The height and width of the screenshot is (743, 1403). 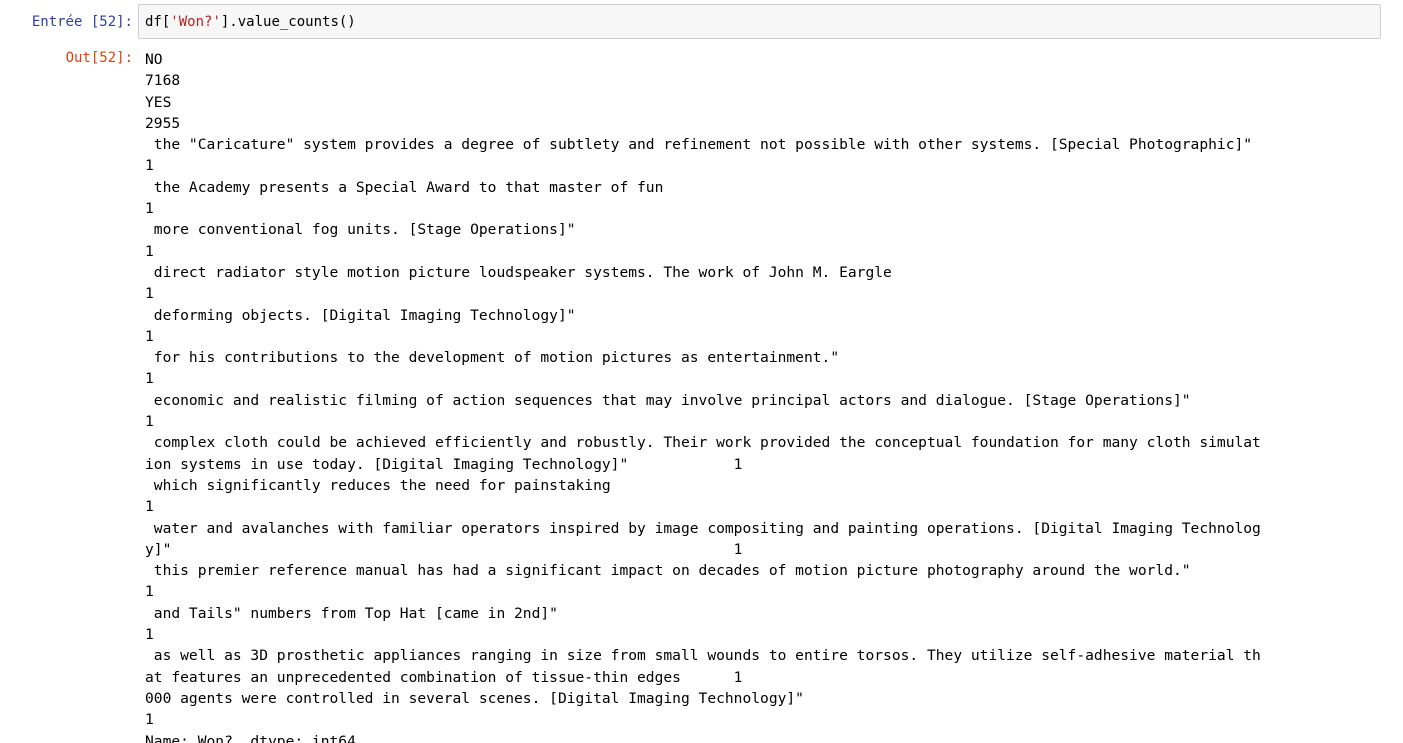 I want to click on output-line: y]" 1, so click(x=444, y=549).